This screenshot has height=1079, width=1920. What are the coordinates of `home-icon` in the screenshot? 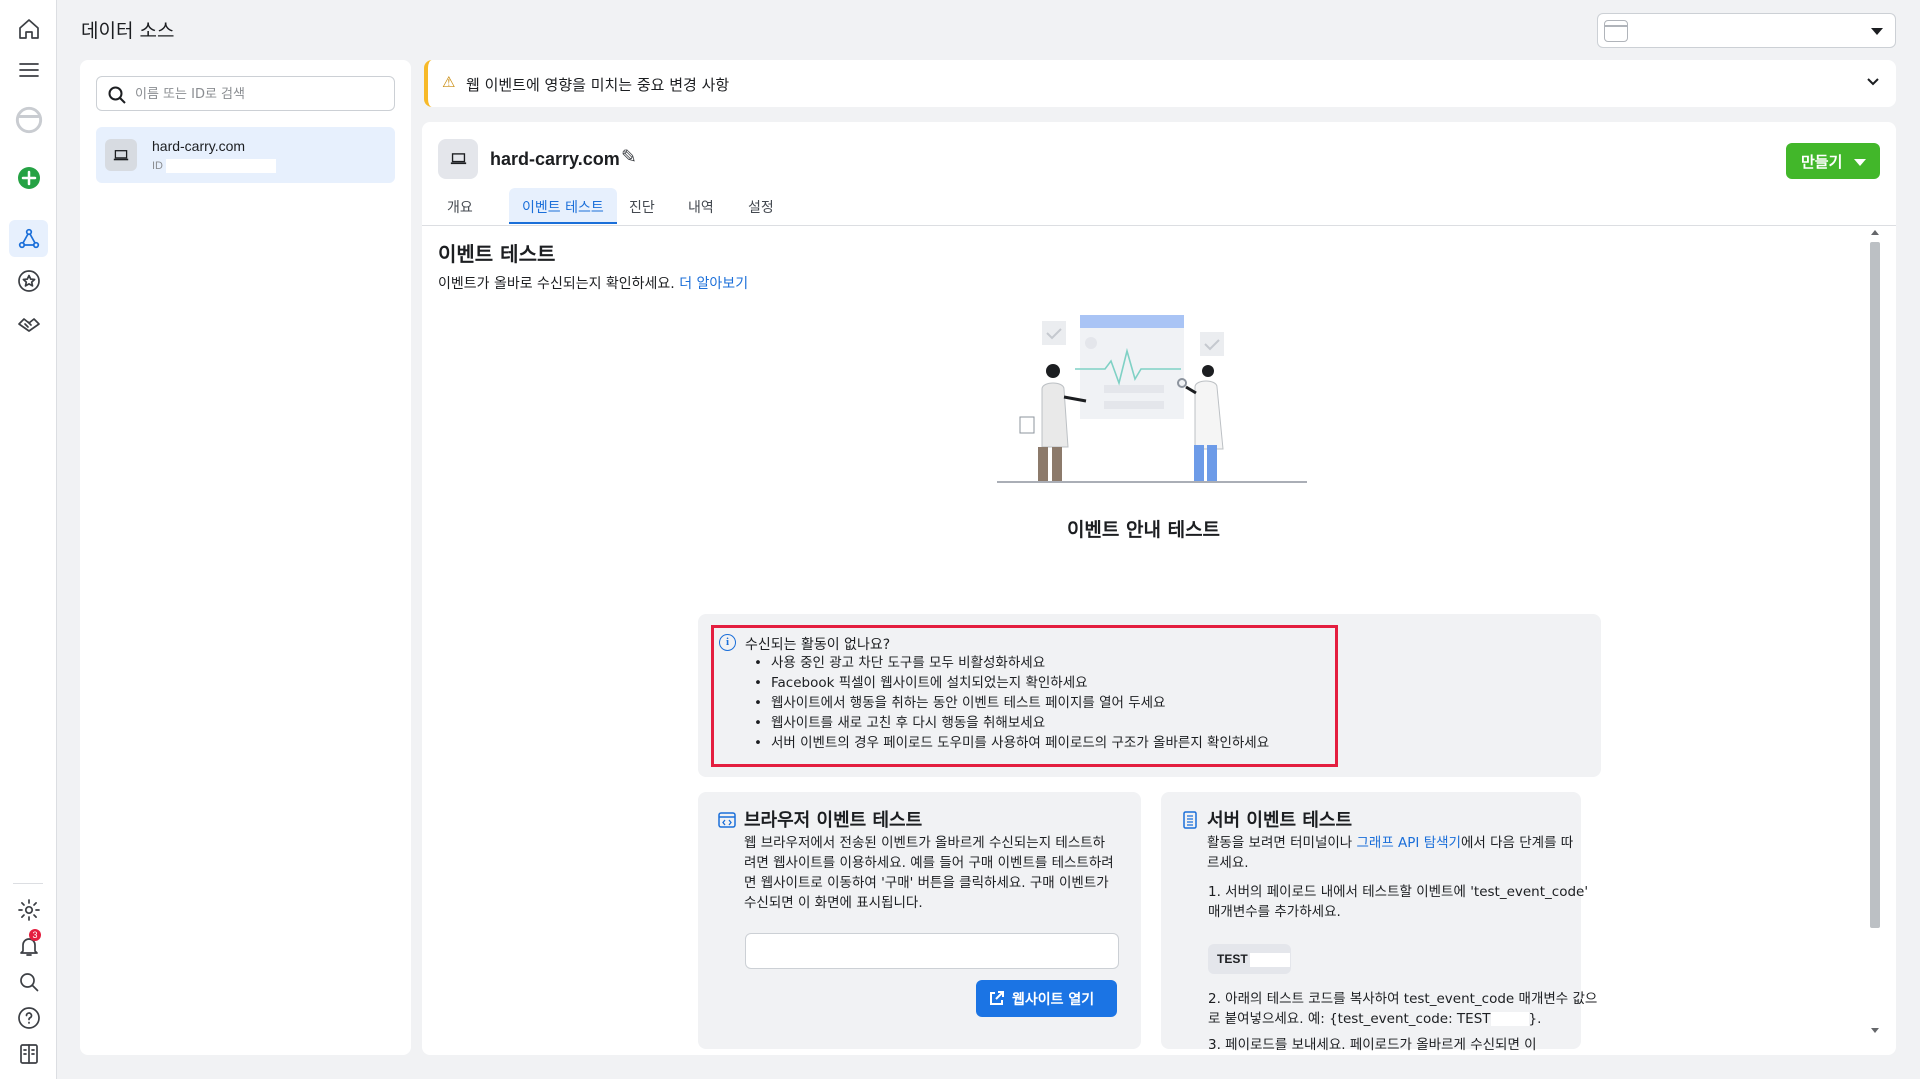 It's located at (28, 28).